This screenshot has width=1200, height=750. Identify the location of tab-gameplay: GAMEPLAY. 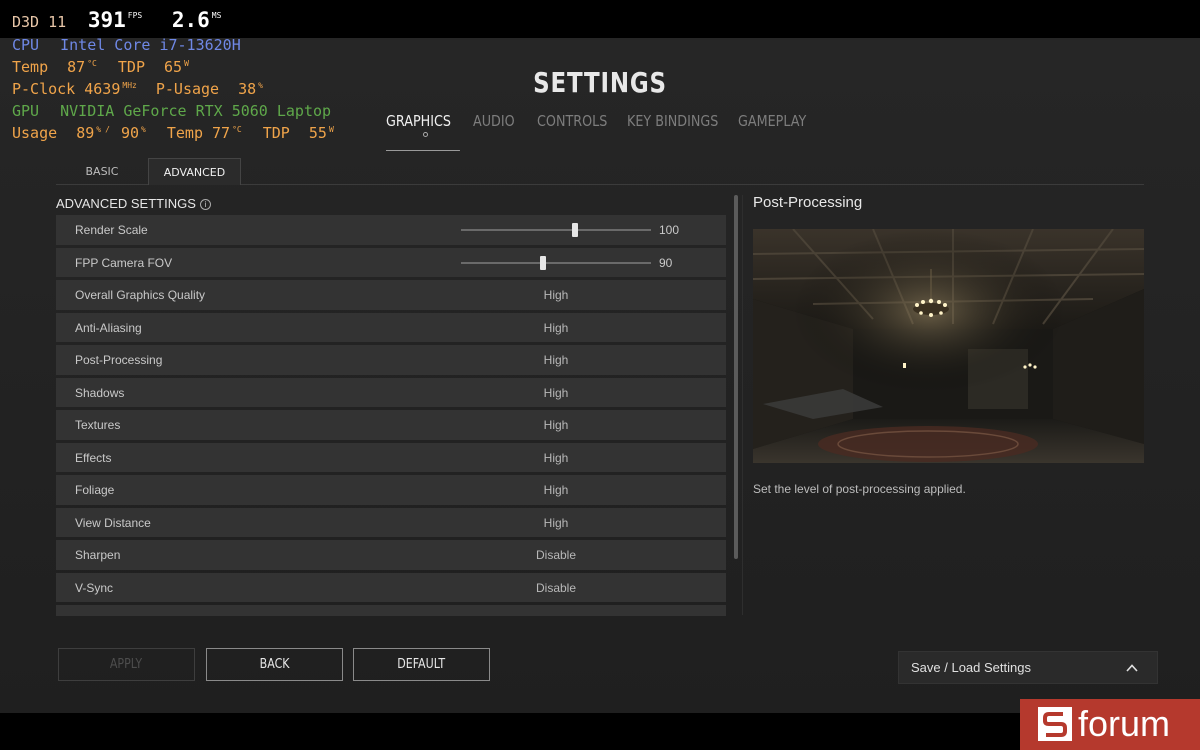
(772, 127).